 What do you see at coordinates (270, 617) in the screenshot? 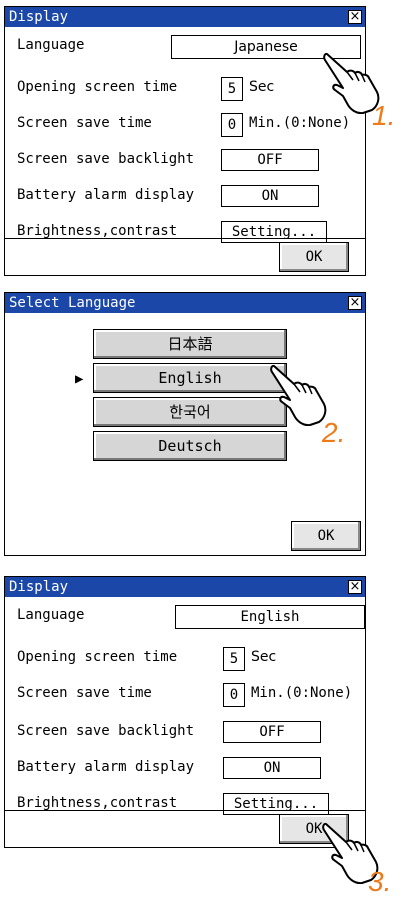
I see `language-field: English` at bounding box center [270, 617].